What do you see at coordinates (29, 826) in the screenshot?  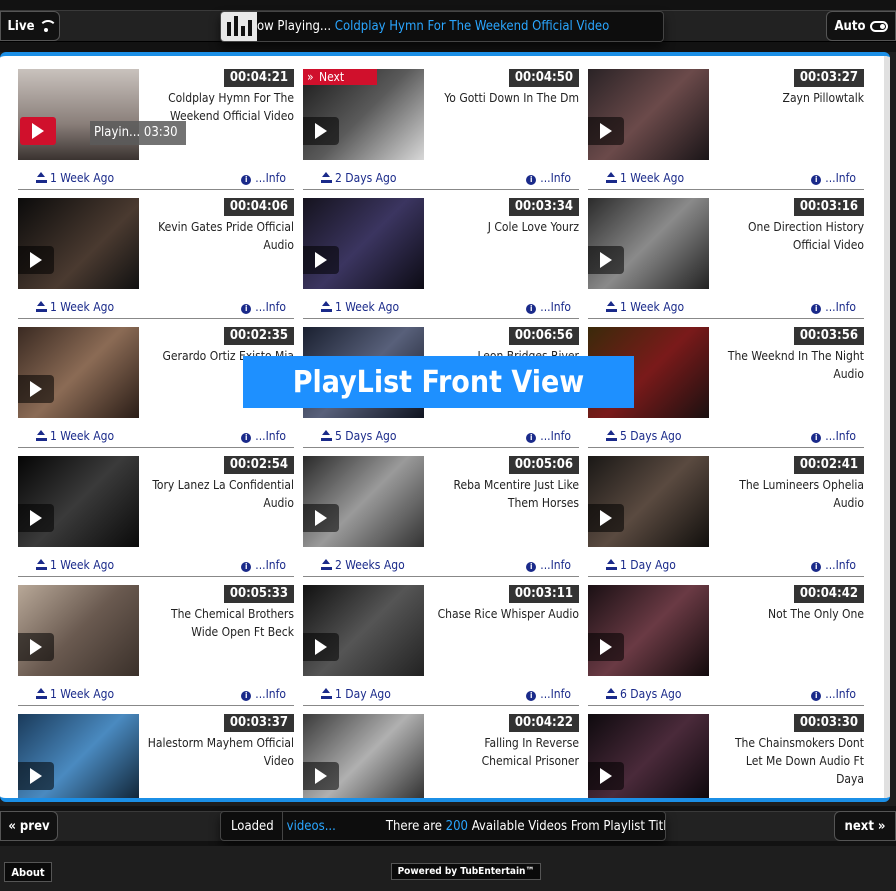 I see `prev-button: « prev` at bounding box center [29, 826].